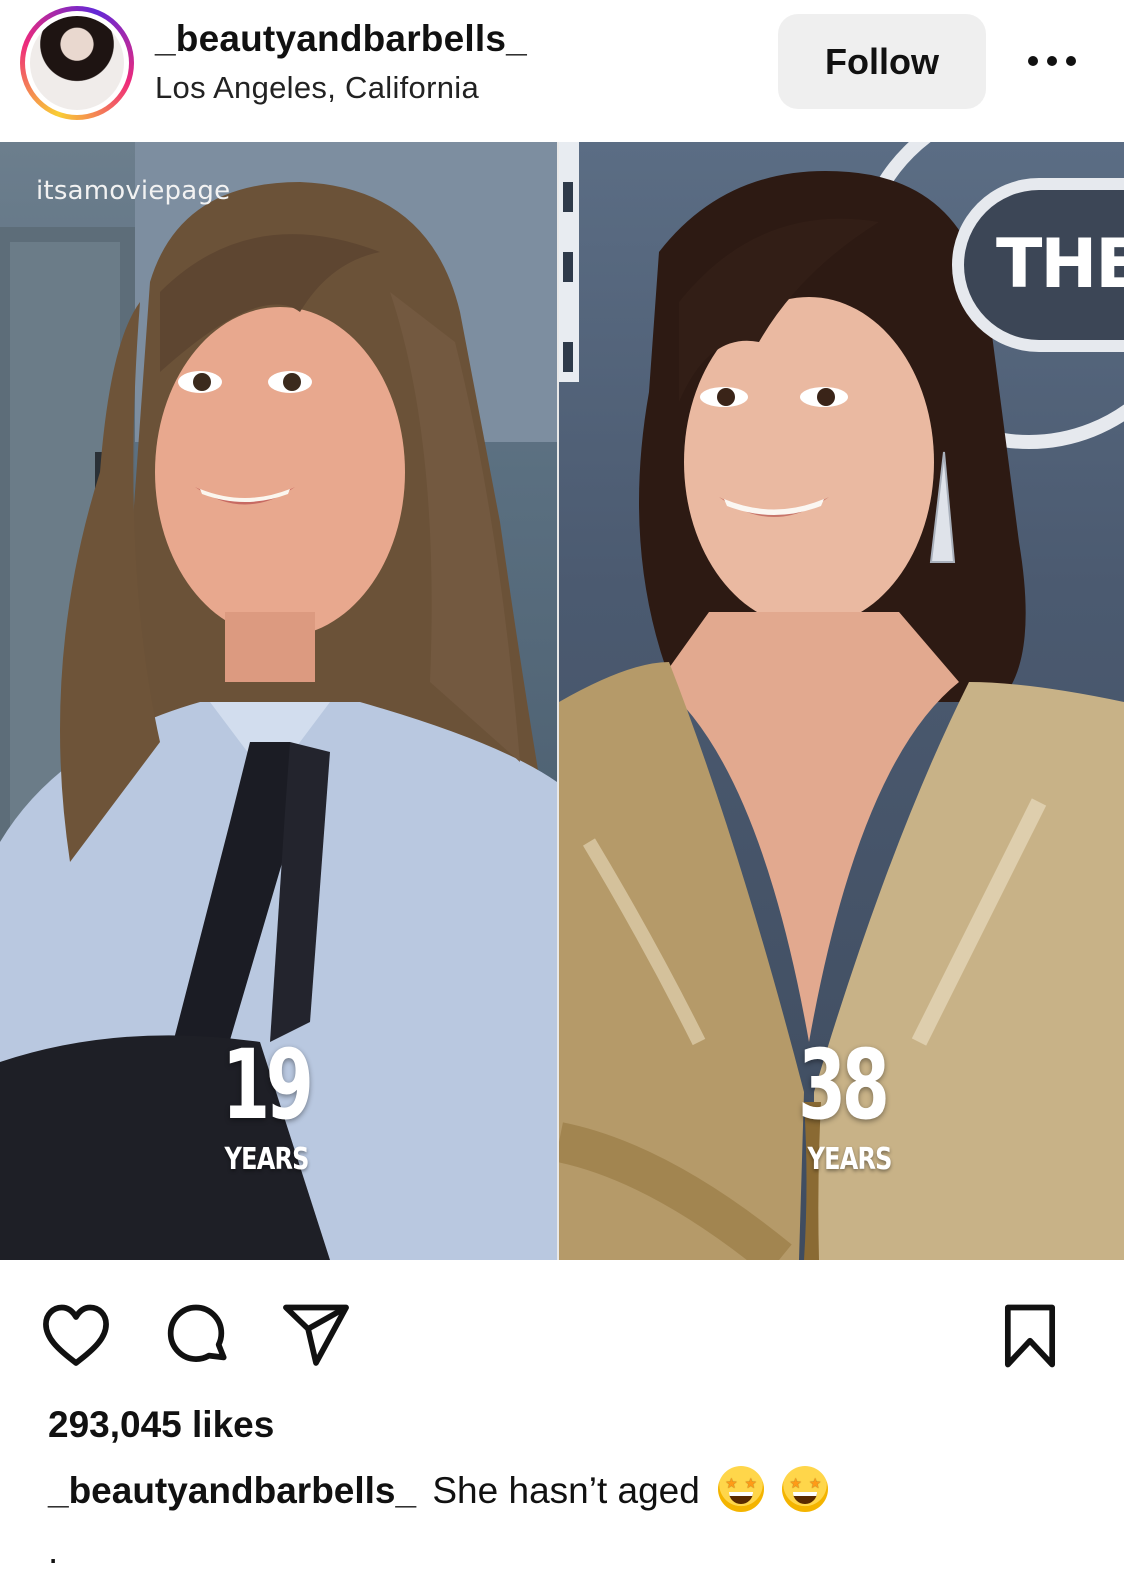 Image resolution: width=1124 pixels, height=1578 pixels. What do you see at coordinates (317, 88) in the screenshot?
I see `location-link: Los Angeles, California` at bounding box center [317, 88].